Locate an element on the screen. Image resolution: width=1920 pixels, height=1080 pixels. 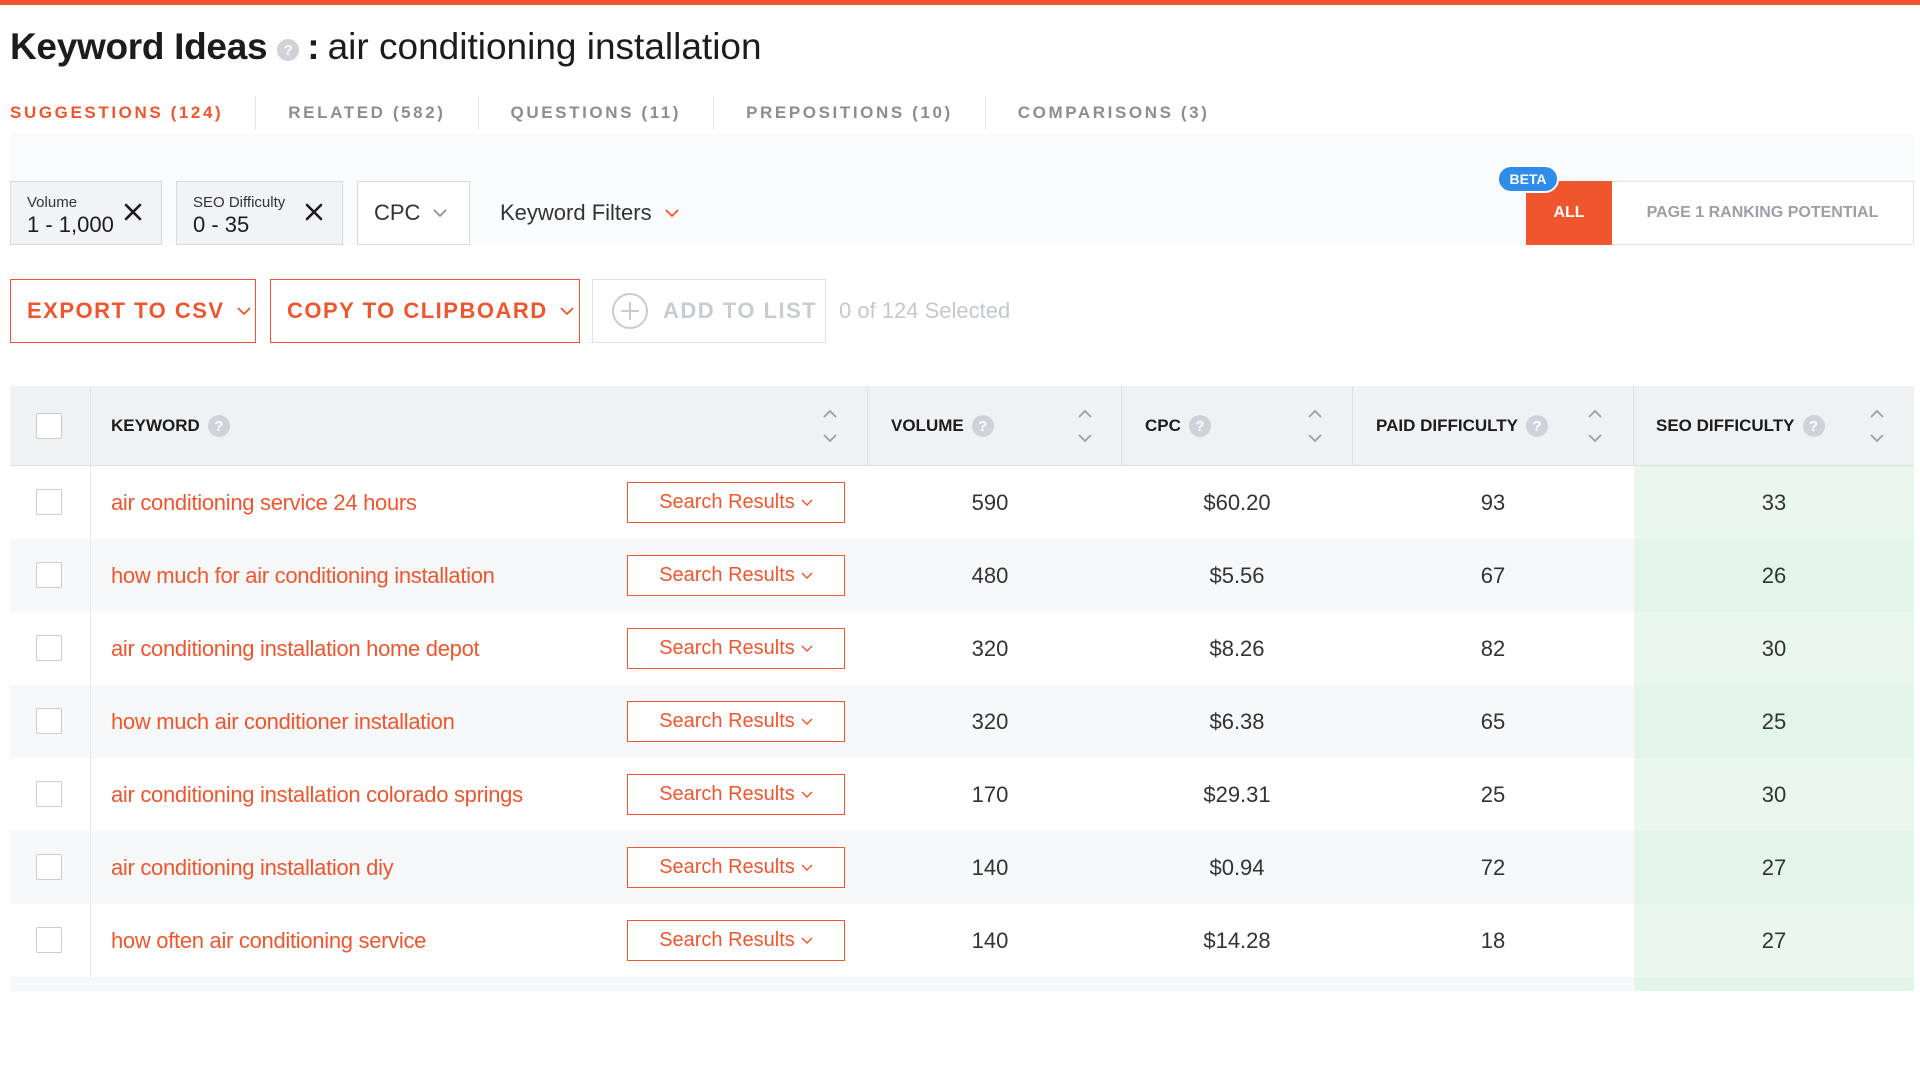
seo-difficulty-cell: 33 is located at coordinates (1774, 502).